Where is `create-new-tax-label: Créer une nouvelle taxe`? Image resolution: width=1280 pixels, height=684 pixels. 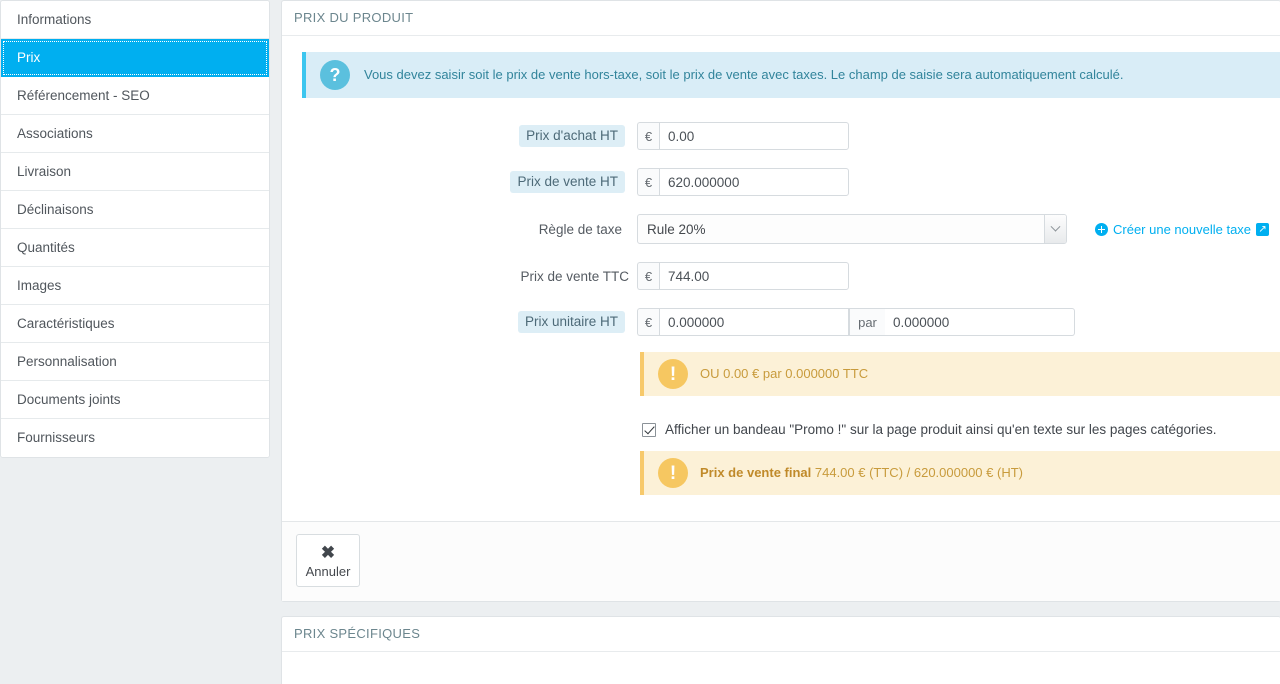
create-new-tax-label: Créer une nouvelle taxe is located at coordinates (1182, 229).